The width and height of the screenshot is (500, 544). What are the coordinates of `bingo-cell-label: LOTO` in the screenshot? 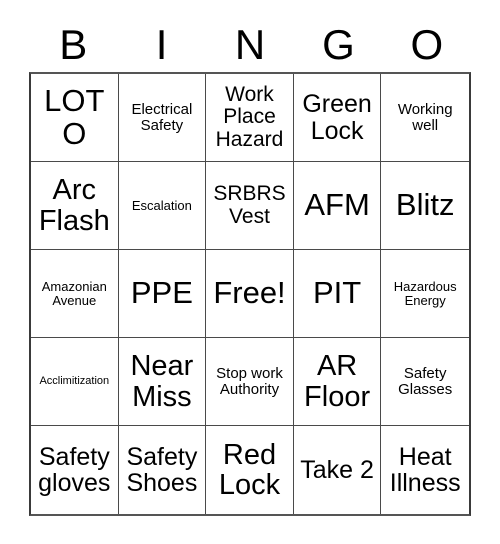 It's located at (74, 116).